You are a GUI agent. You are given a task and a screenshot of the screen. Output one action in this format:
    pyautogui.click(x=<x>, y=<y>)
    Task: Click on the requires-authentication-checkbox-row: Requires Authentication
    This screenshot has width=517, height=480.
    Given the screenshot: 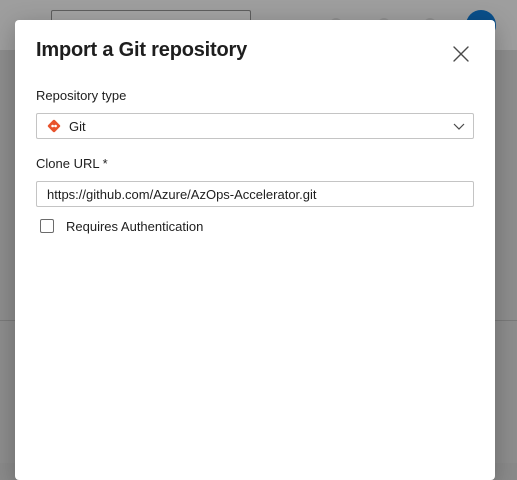 What is the action you would take?
    pyautogui.click(x=121, y=226)
    